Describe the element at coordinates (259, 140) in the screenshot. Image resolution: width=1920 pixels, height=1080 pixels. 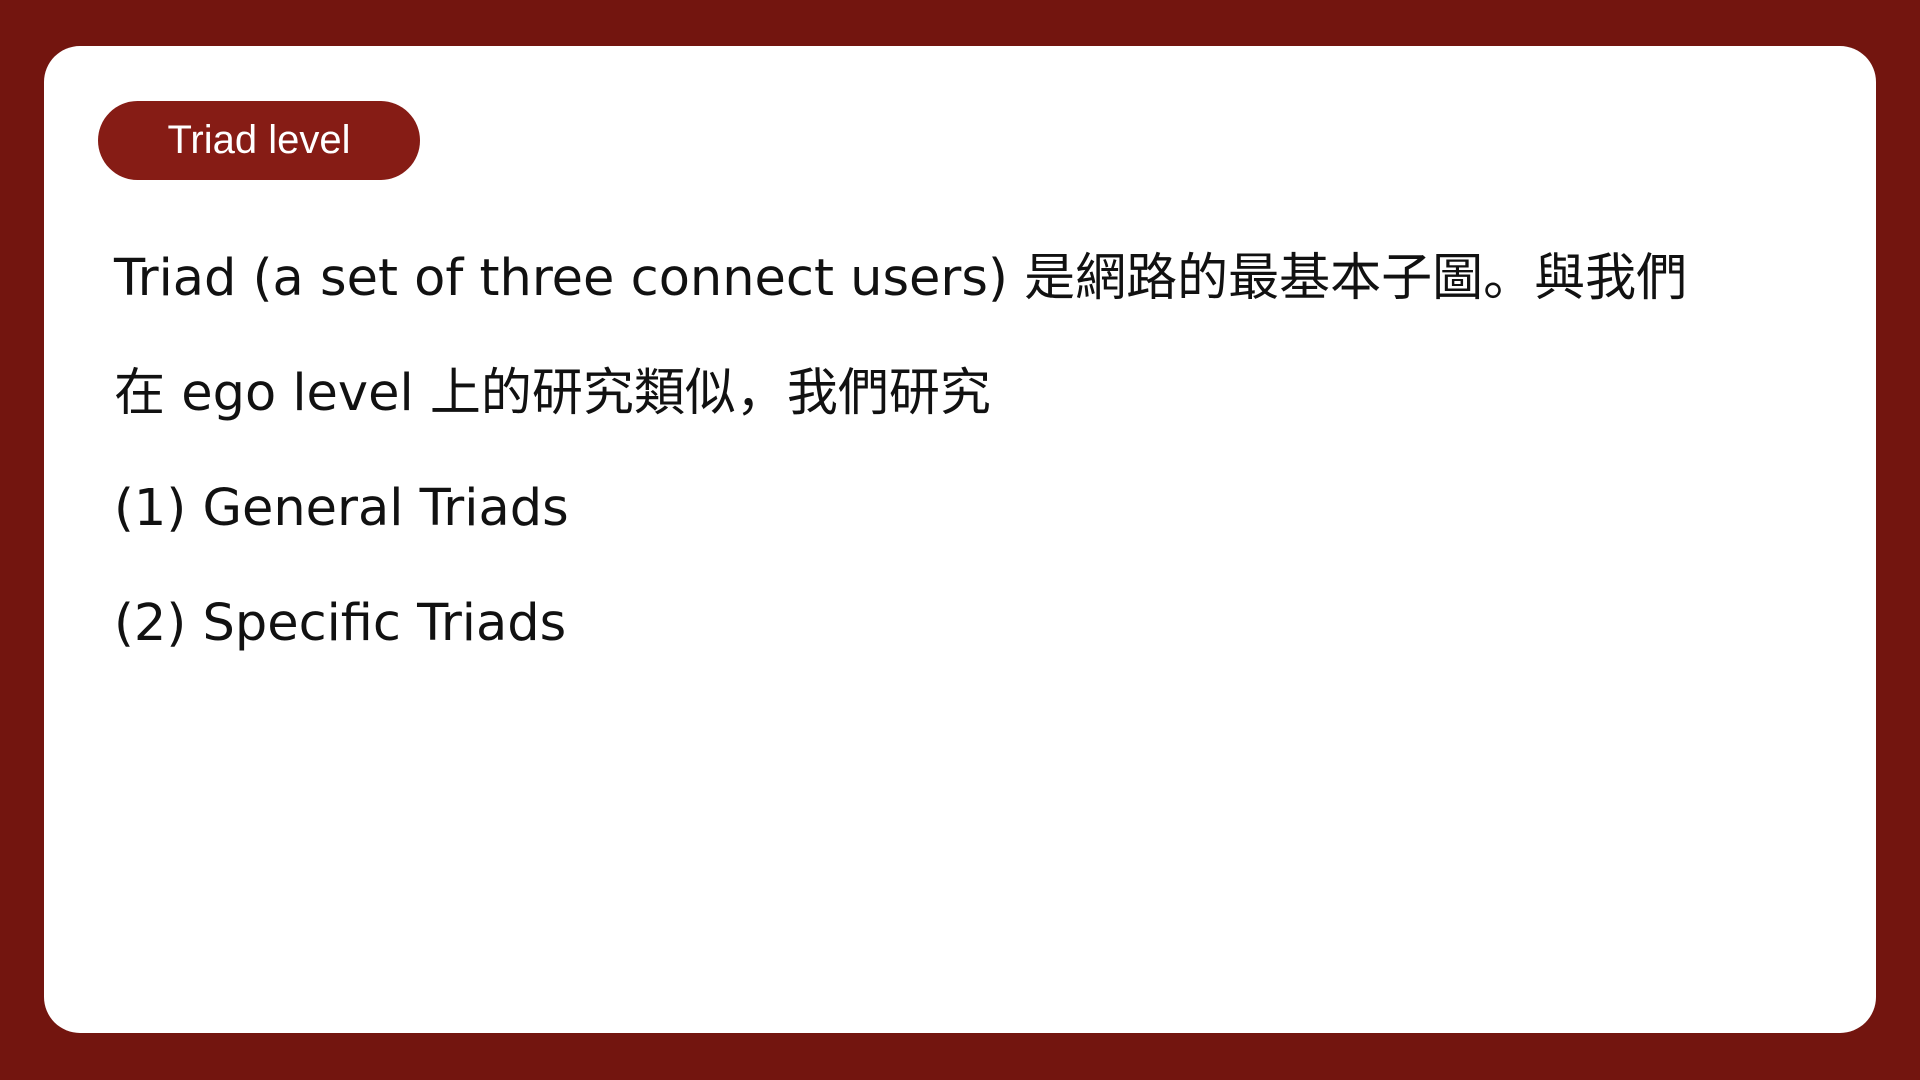
I see `section-label-badge: Triad level` at that location.